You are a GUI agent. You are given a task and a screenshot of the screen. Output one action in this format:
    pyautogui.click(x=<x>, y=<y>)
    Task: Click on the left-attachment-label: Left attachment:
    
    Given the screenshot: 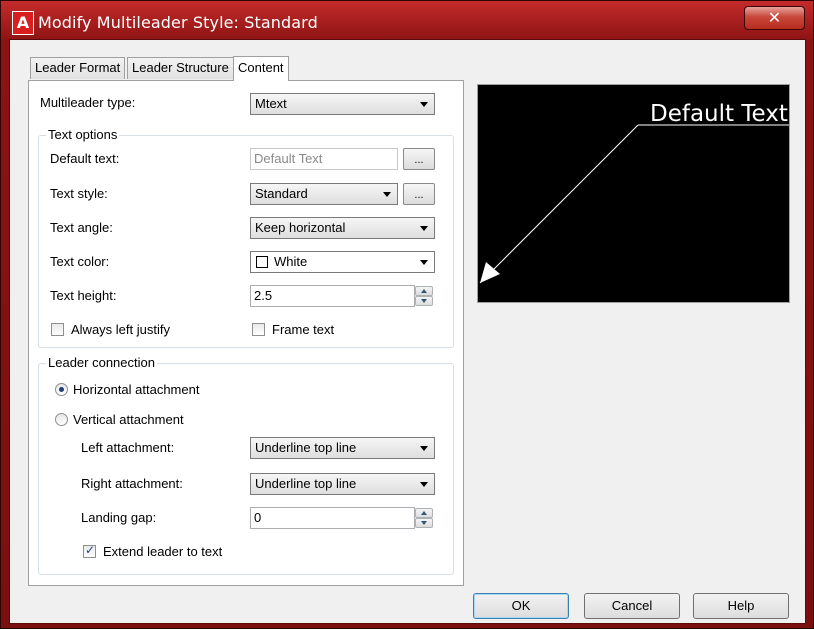 What is the action you would take?
    pyautogui.click(x=128, y=447)
    